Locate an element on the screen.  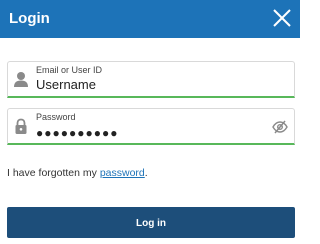
forgot-prefix: I have forgotten my is located at coordinates (53, 173).